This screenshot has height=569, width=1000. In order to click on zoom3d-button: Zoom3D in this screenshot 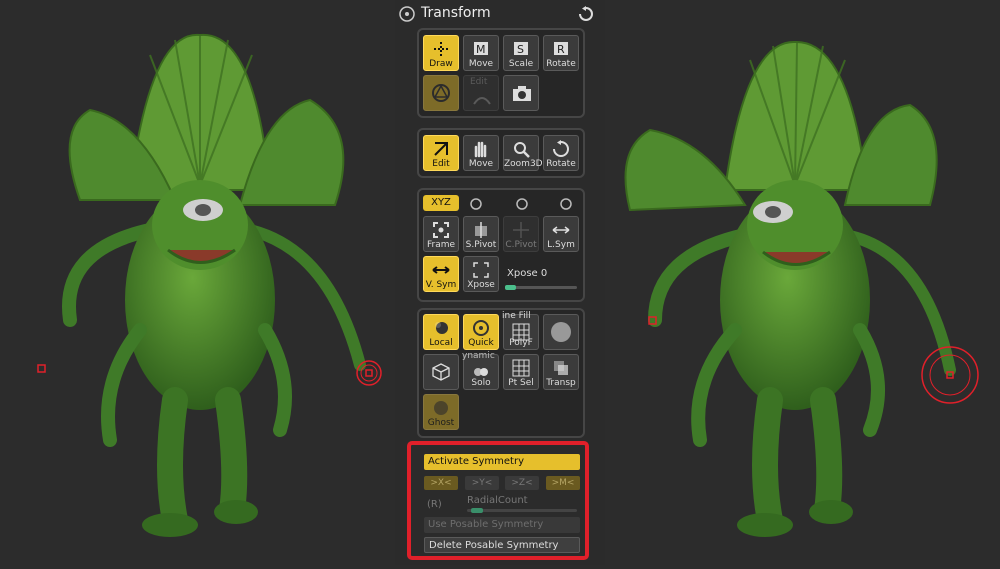, I will do `click(523, 153)`.